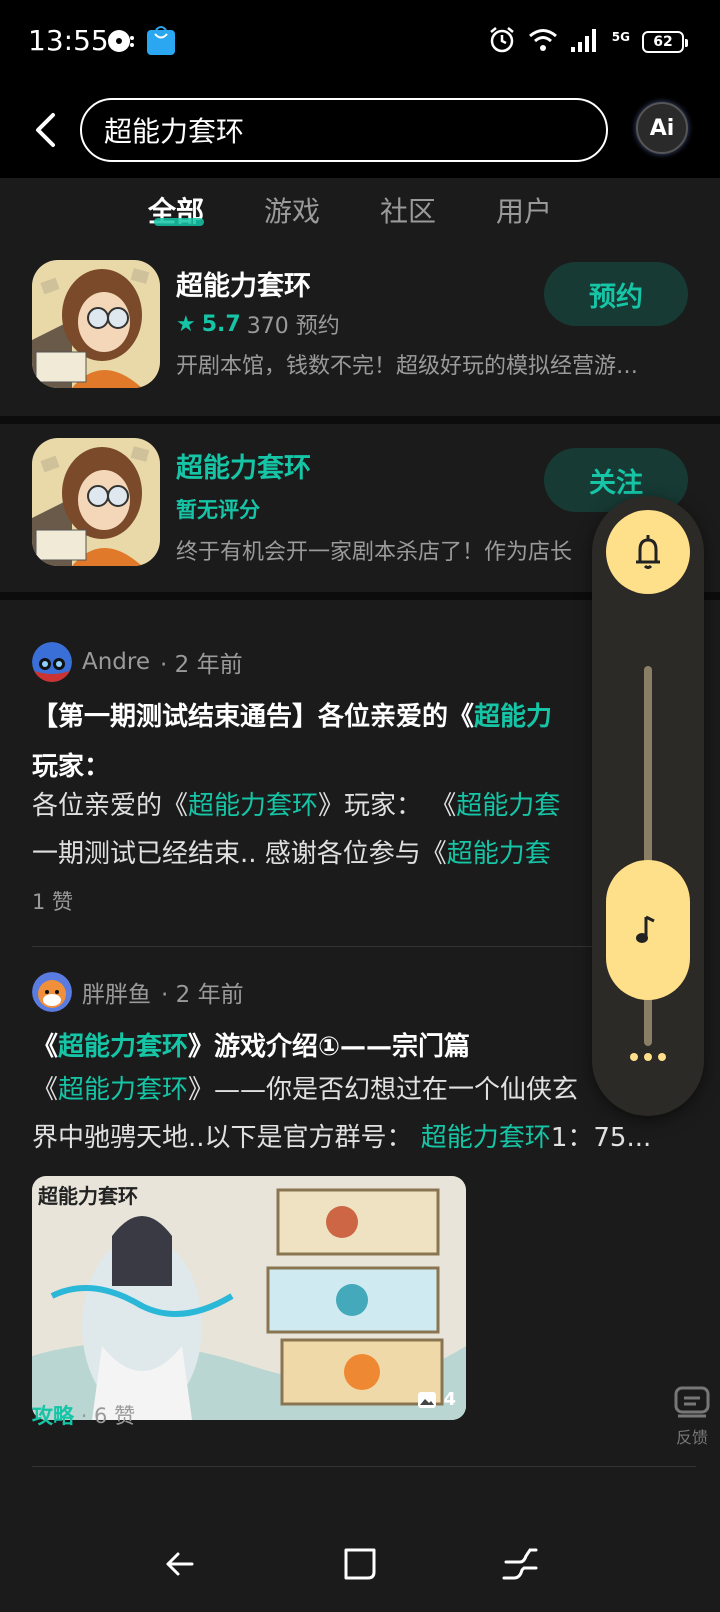 The image size is (720, 1612). I want to click on alarm-icon, so click(502, 42).